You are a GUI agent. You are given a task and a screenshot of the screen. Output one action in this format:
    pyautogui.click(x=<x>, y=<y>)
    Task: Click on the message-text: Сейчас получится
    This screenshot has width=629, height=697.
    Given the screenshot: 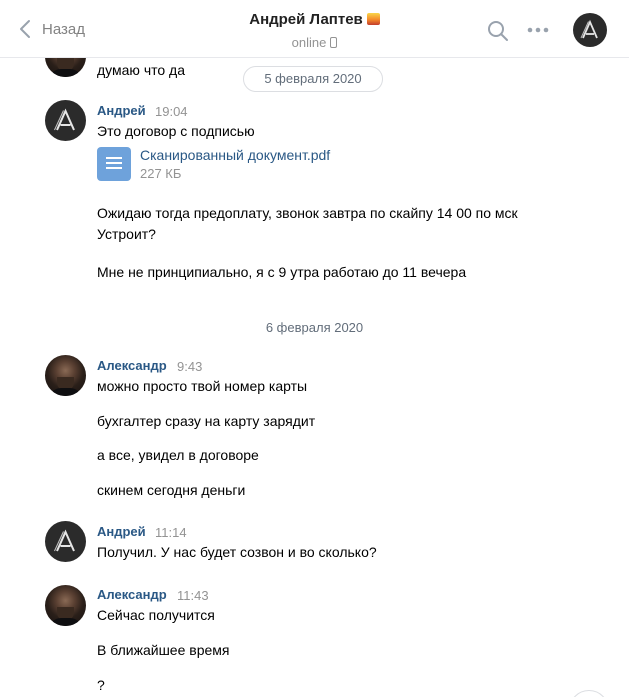 What is the action you would take?
    pyautogui.click(x=156, y=615)
    